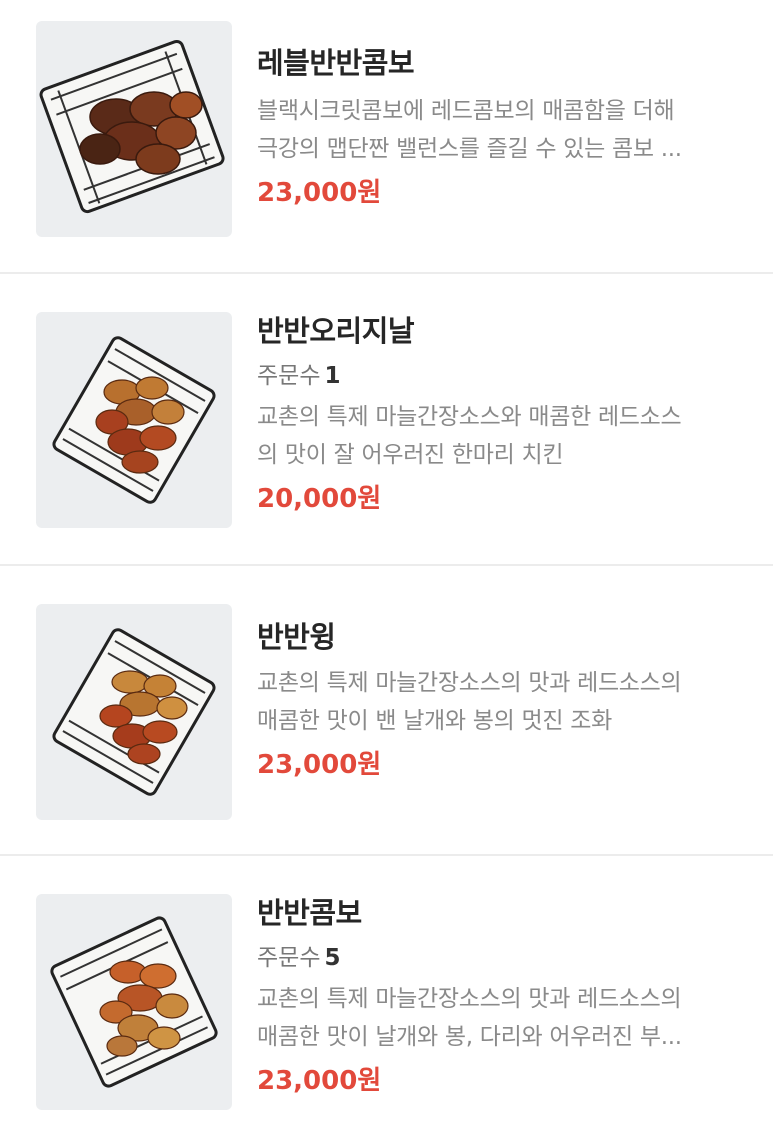 The height and width of the screenshot is (1130, 773). Describe the element at coordinates (332, 958) in the screenshot. I see `order-count-value: 5` at that location.